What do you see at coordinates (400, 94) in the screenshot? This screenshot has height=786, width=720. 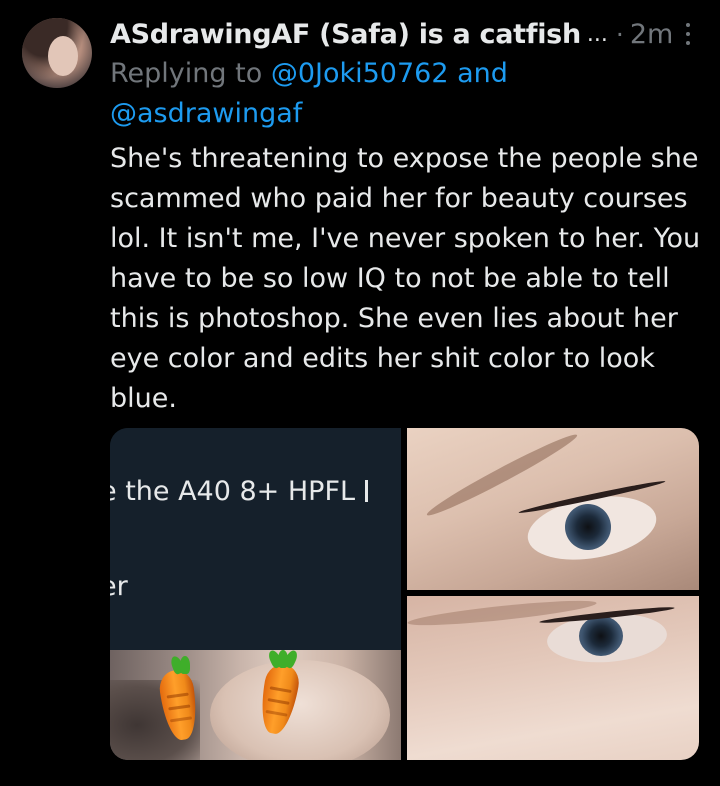 I see `replying-to: Replying to @0Joki50762 and @asdrawingaf` at bounding box center [400, 94].